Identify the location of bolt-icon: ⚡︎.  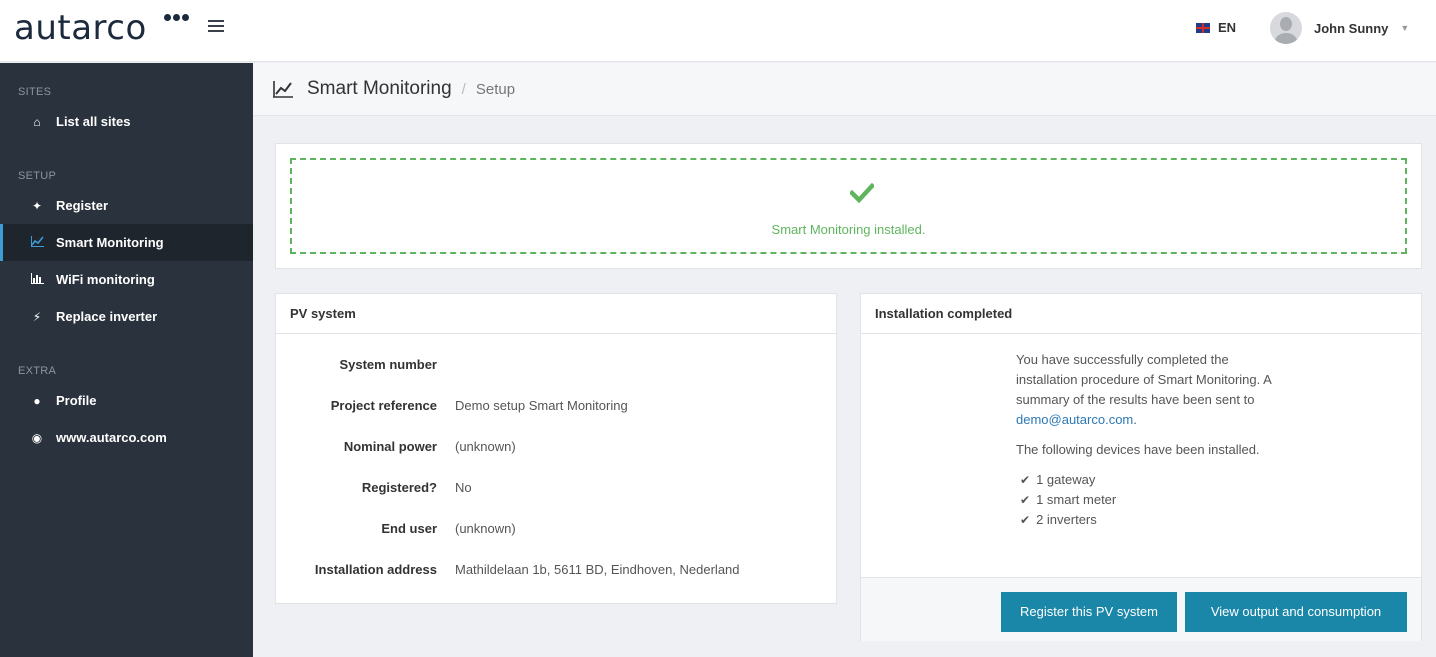
(37, 316).